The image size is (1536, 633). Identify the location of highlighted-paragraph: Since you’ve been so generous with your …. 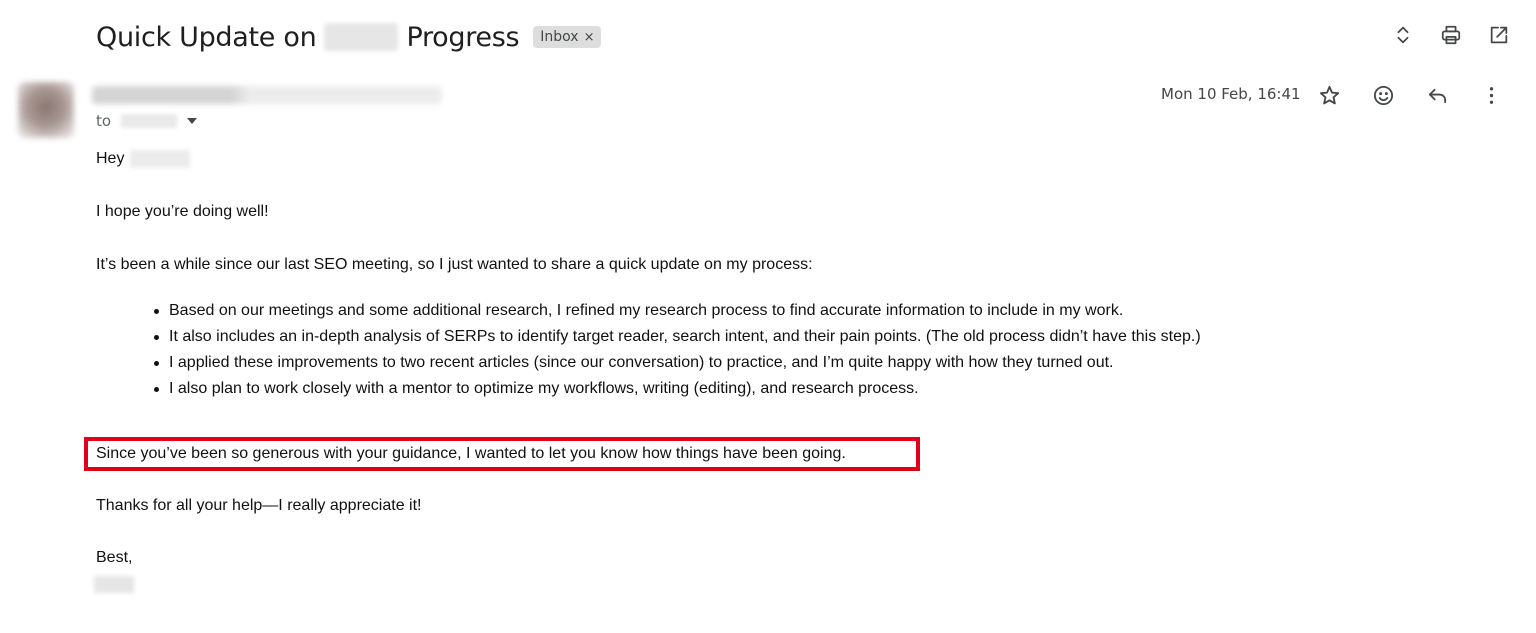
(471, 453).